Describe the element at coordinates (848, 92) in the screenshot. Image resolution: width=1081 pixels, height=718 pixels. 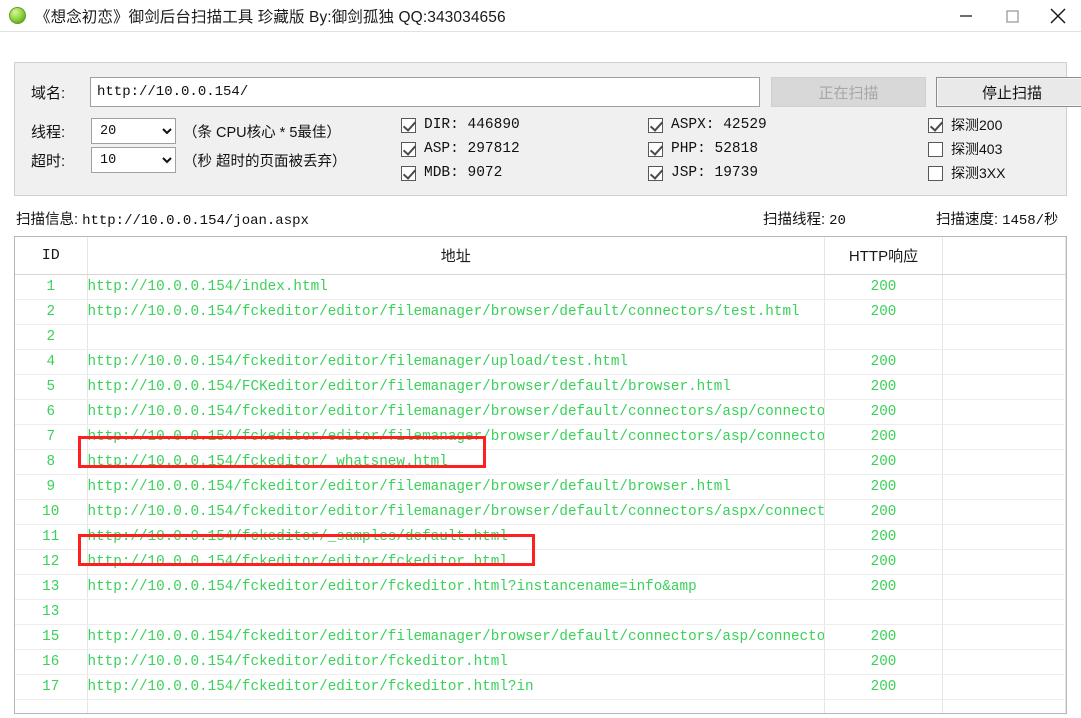
I see `scanning-button: 正在扫描` at that location.